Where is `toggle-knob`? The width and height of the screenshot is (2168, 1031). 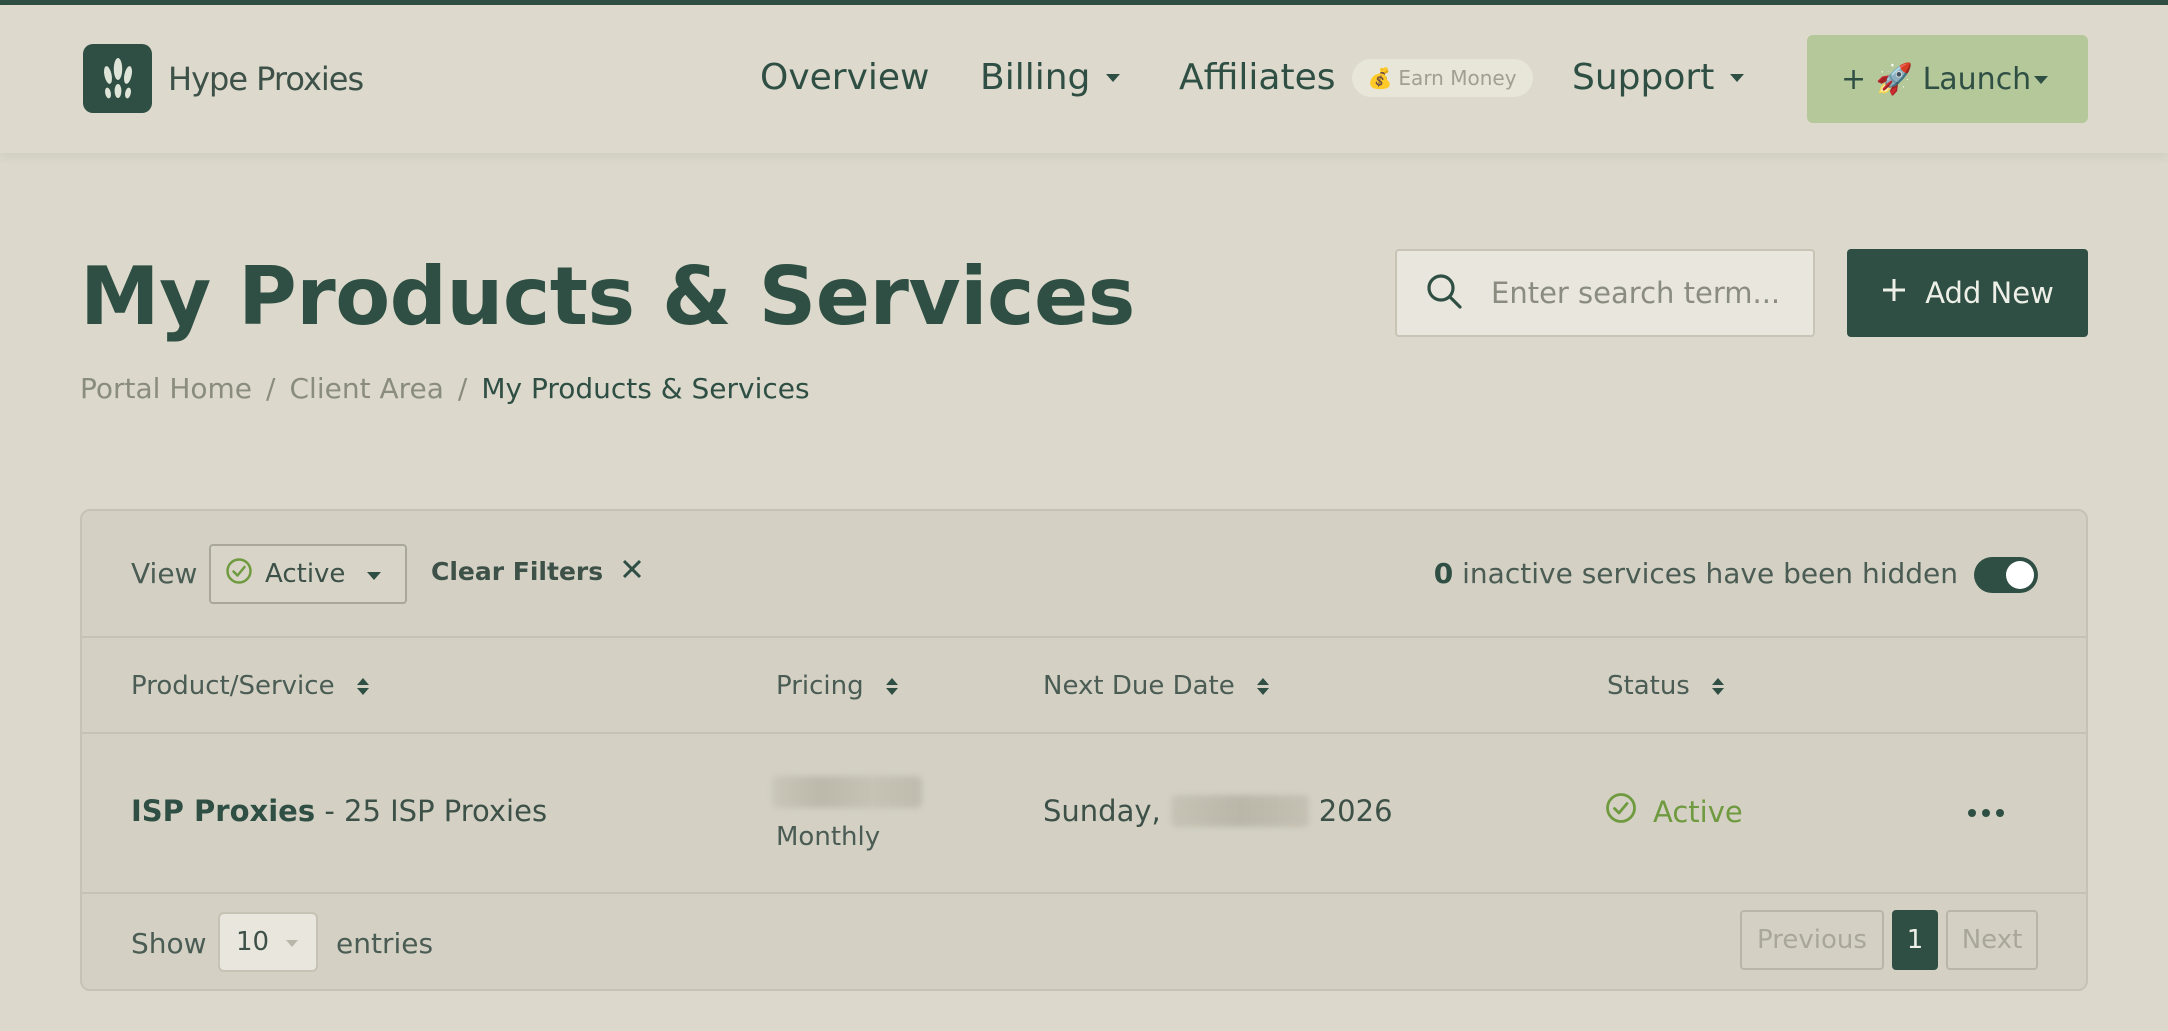
toggle-knob is located at coordinates (2020, 575).